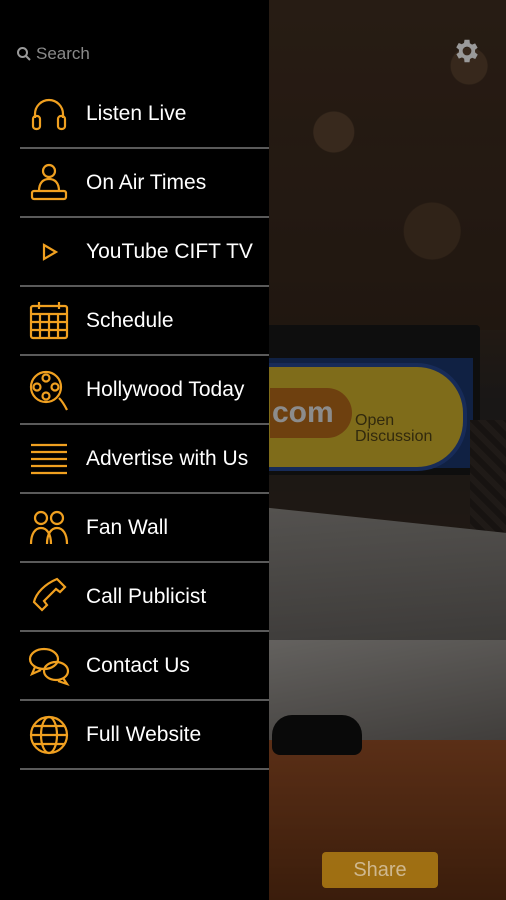 This screenshot has height=900, width=506. What do you see at coordinates (24, 54) in the screenshot?
I see `search-icon` at bounding box center [24, 54].